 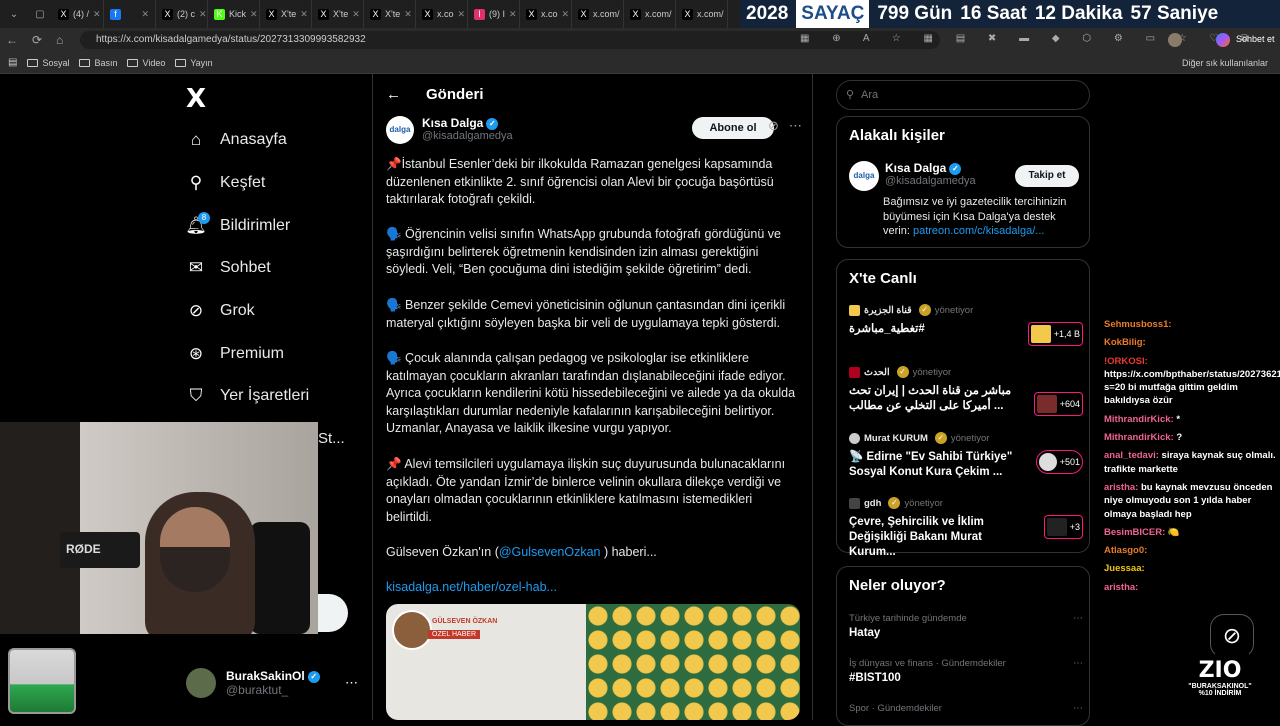 What do you see at coordinates (966, 710) in the screenshot?
I see `trend-item: Spor · Gündemdekiler⋯` at bounding box center [966, 710].